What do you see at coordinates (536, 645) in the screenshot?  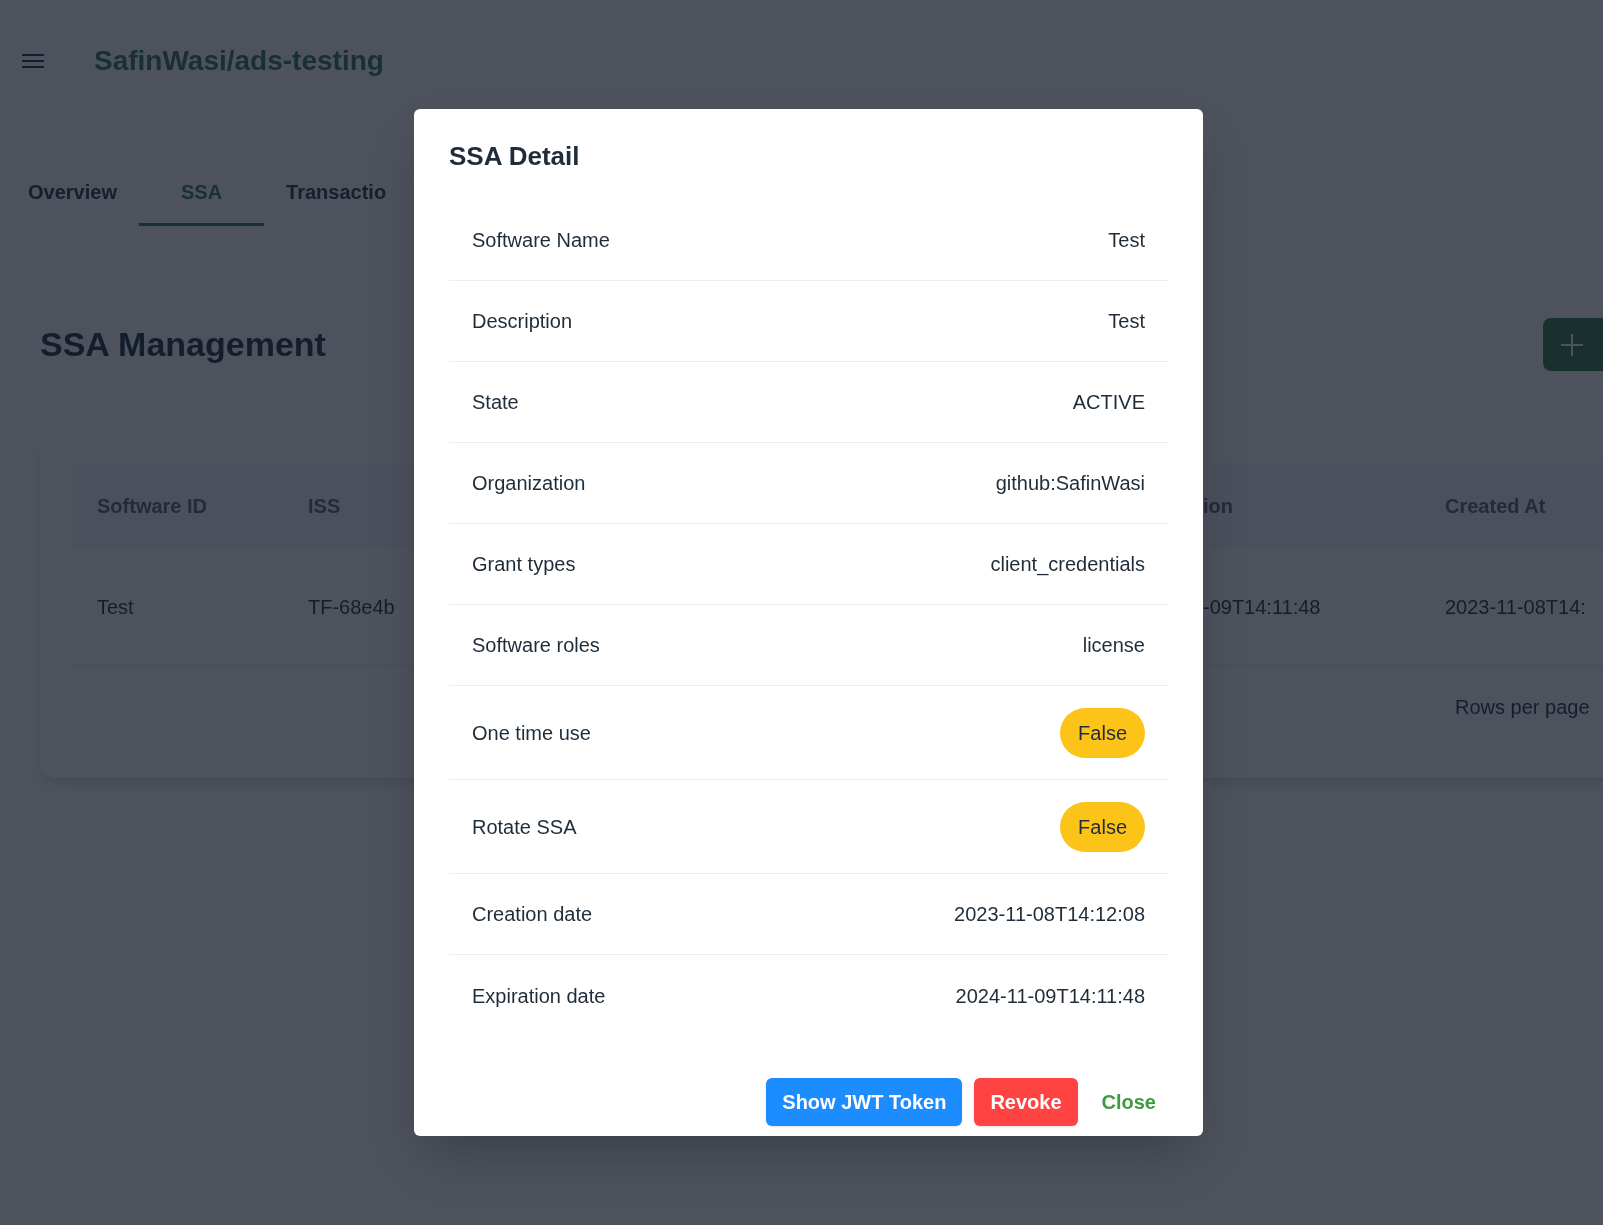 I see `field-label: Software roles` at bounding box center [536, 645].